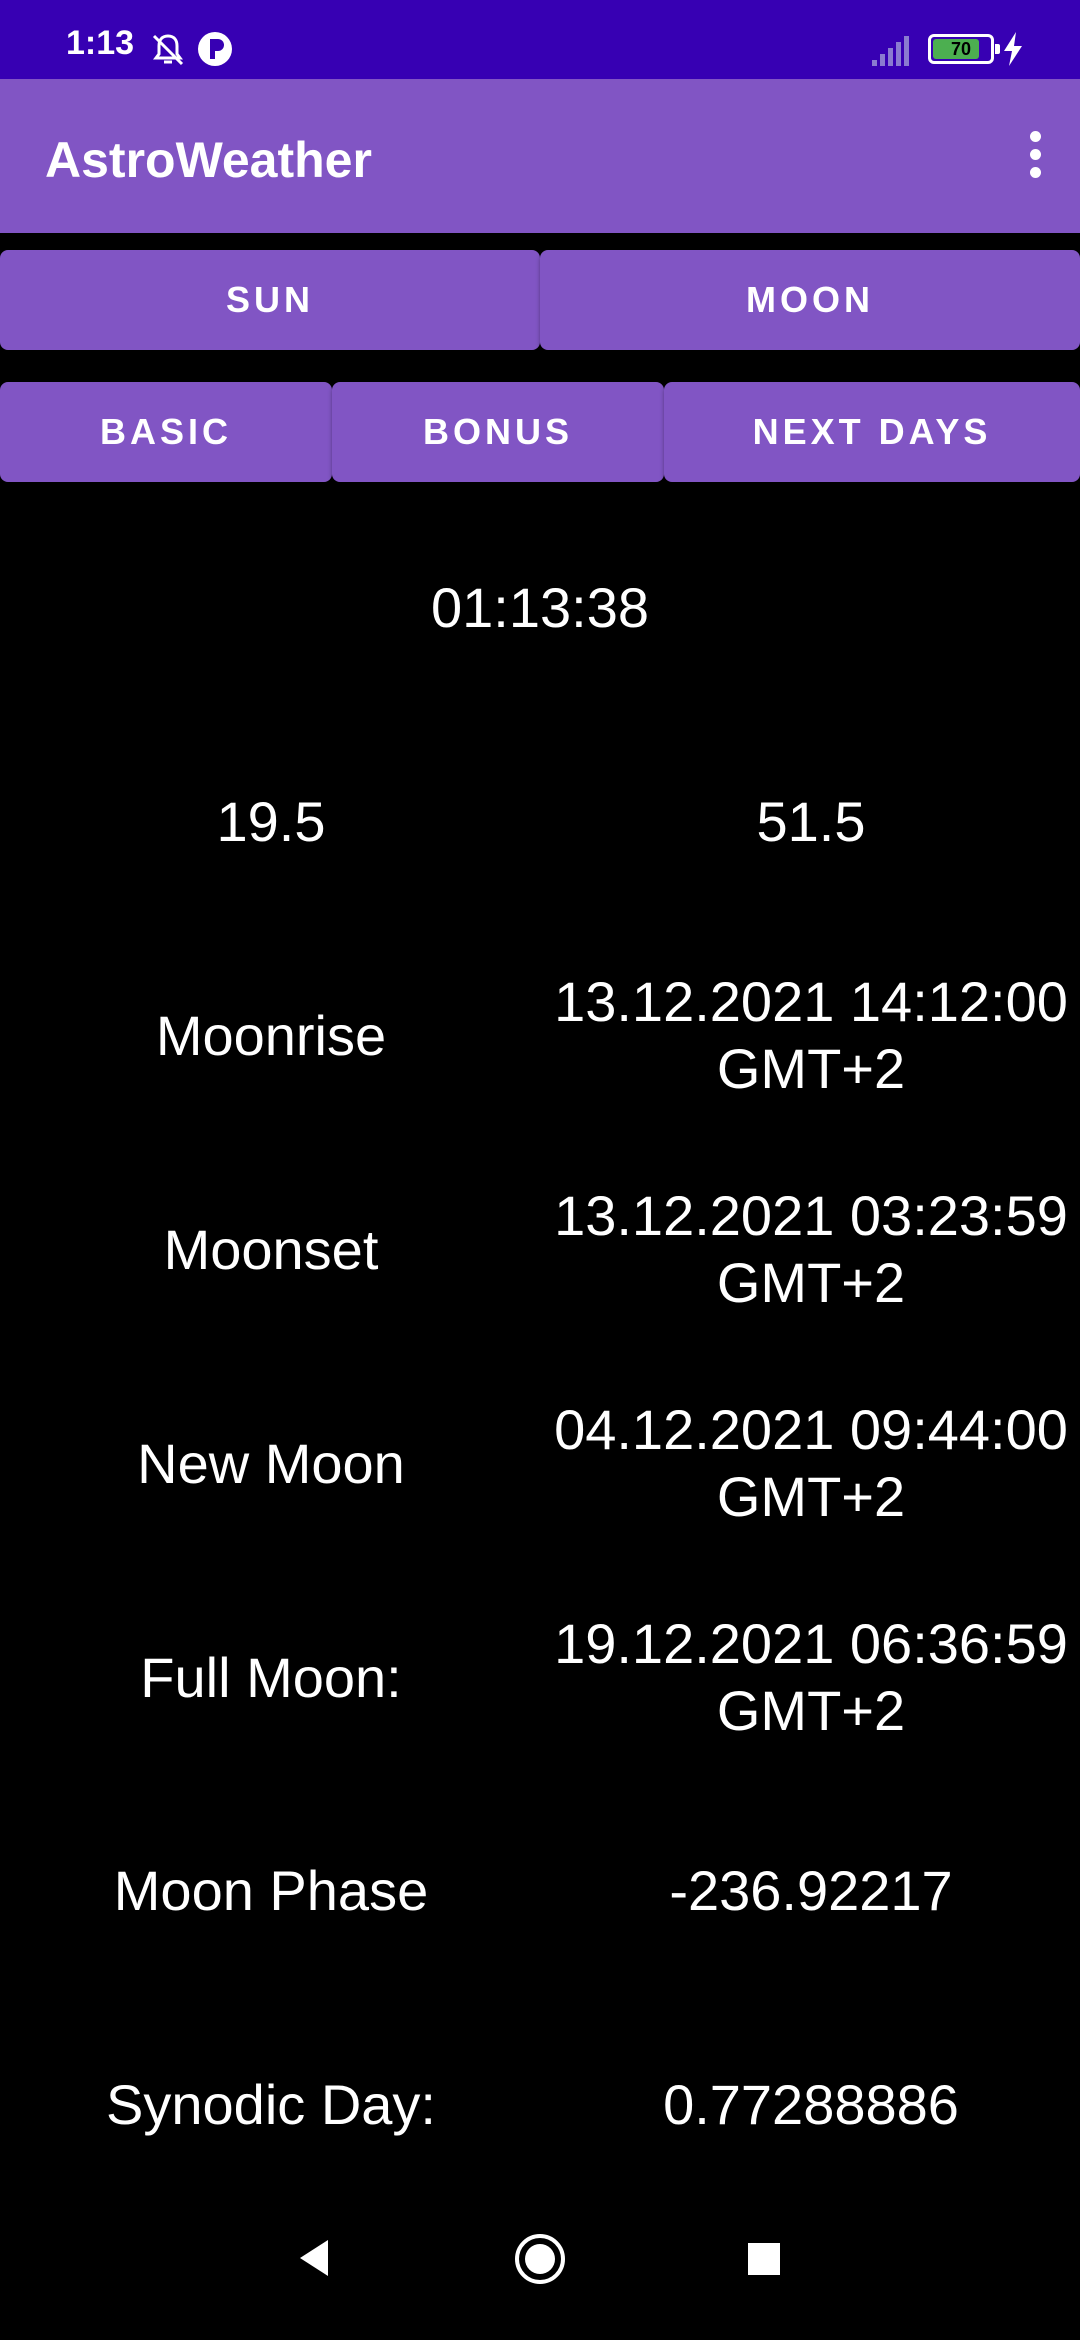  What do you see at coordinates (271, 1249) in the screenshot?
I see `moonset-label: Moonset` at bounding box center [271, 1249].